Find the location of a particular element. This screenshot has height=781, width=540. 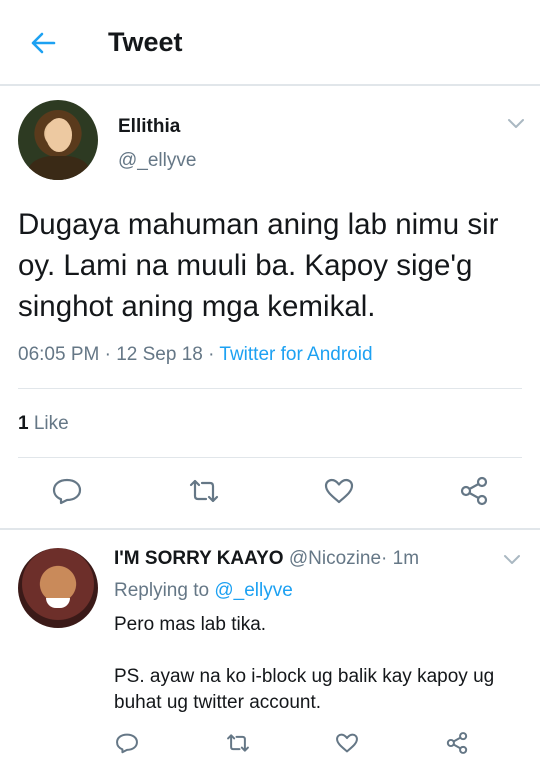

replying-to: Replying to @_ellyve is located at coordinates (203, 591).